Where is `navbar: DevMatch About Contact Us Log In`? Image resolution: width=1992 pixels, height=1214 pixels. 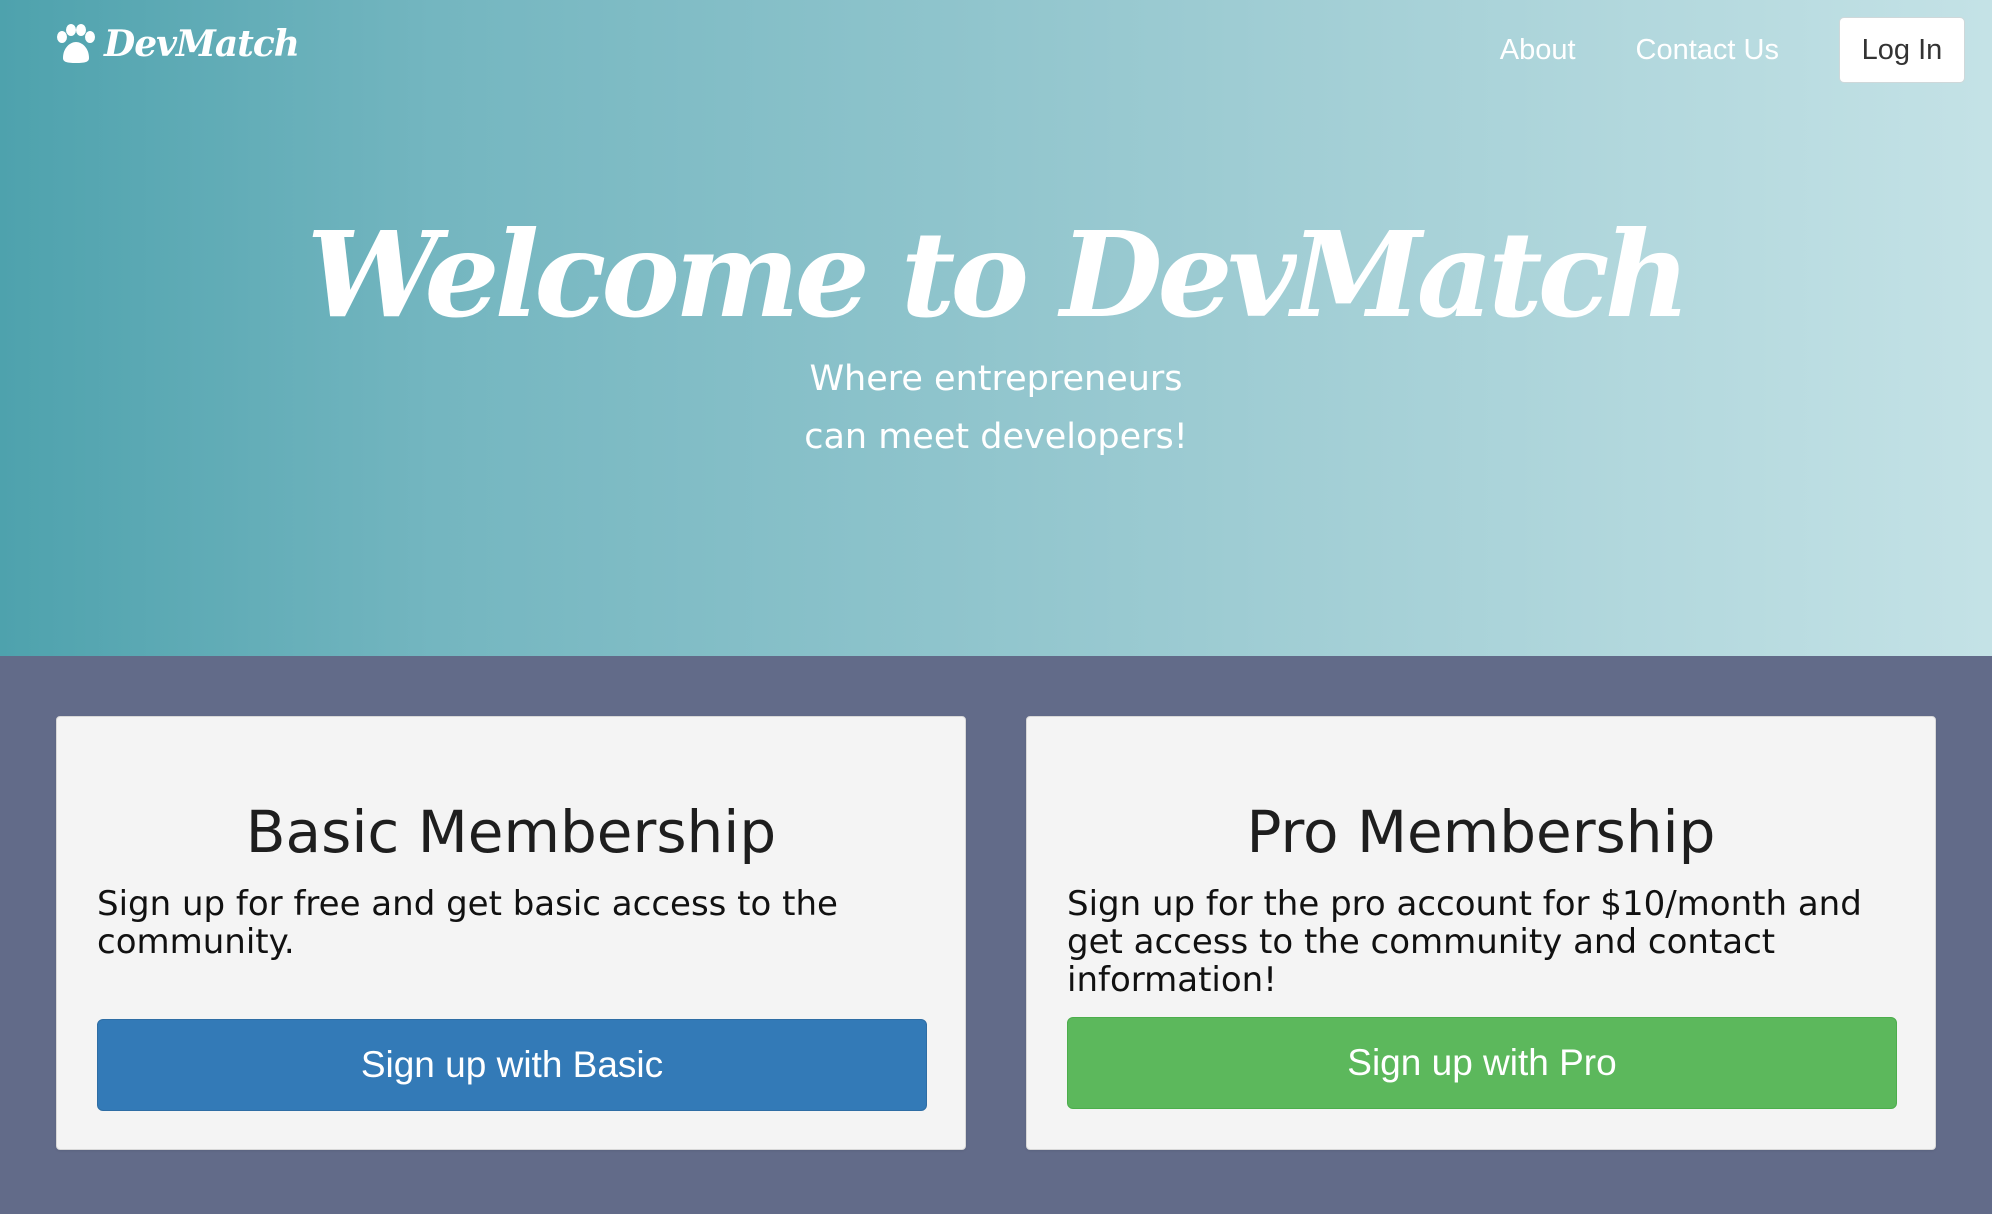
navbar: DevMatch About Contact Us Log In is located at coordinates (996, 50).